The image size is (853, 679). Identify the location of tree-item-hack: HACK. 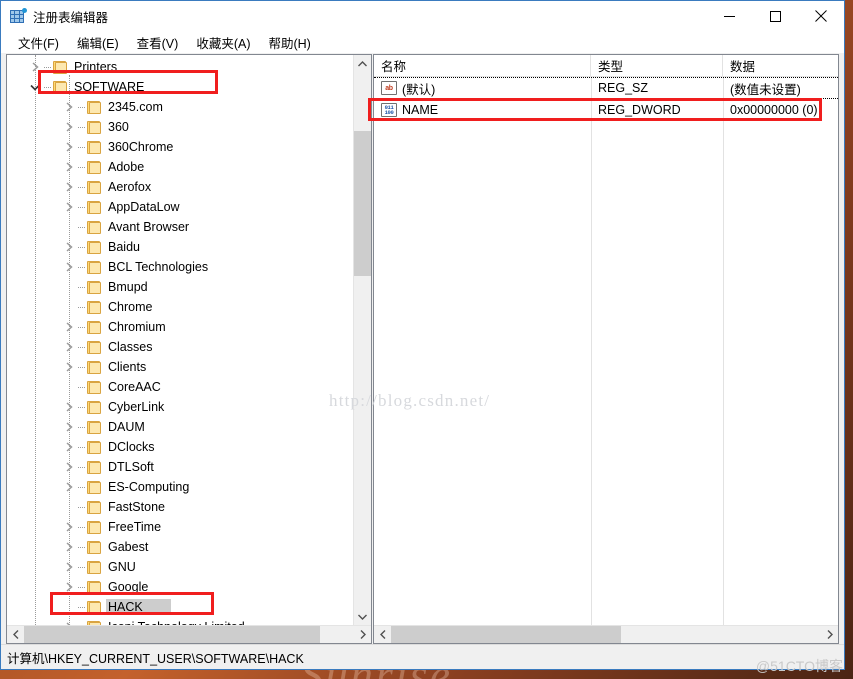
(180, 607).